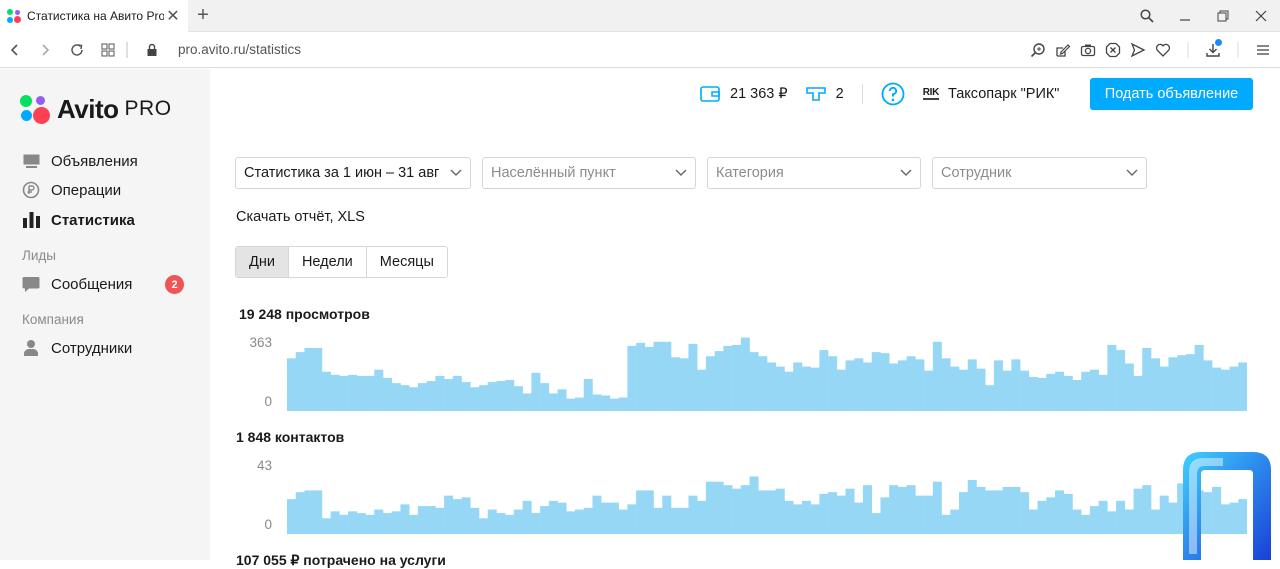 This screenshot has width=1280, height=569. What do you see at coordinates (1088, 50) in the screenshot?
I see `camera-icon` at bounding box center [1088, 50].